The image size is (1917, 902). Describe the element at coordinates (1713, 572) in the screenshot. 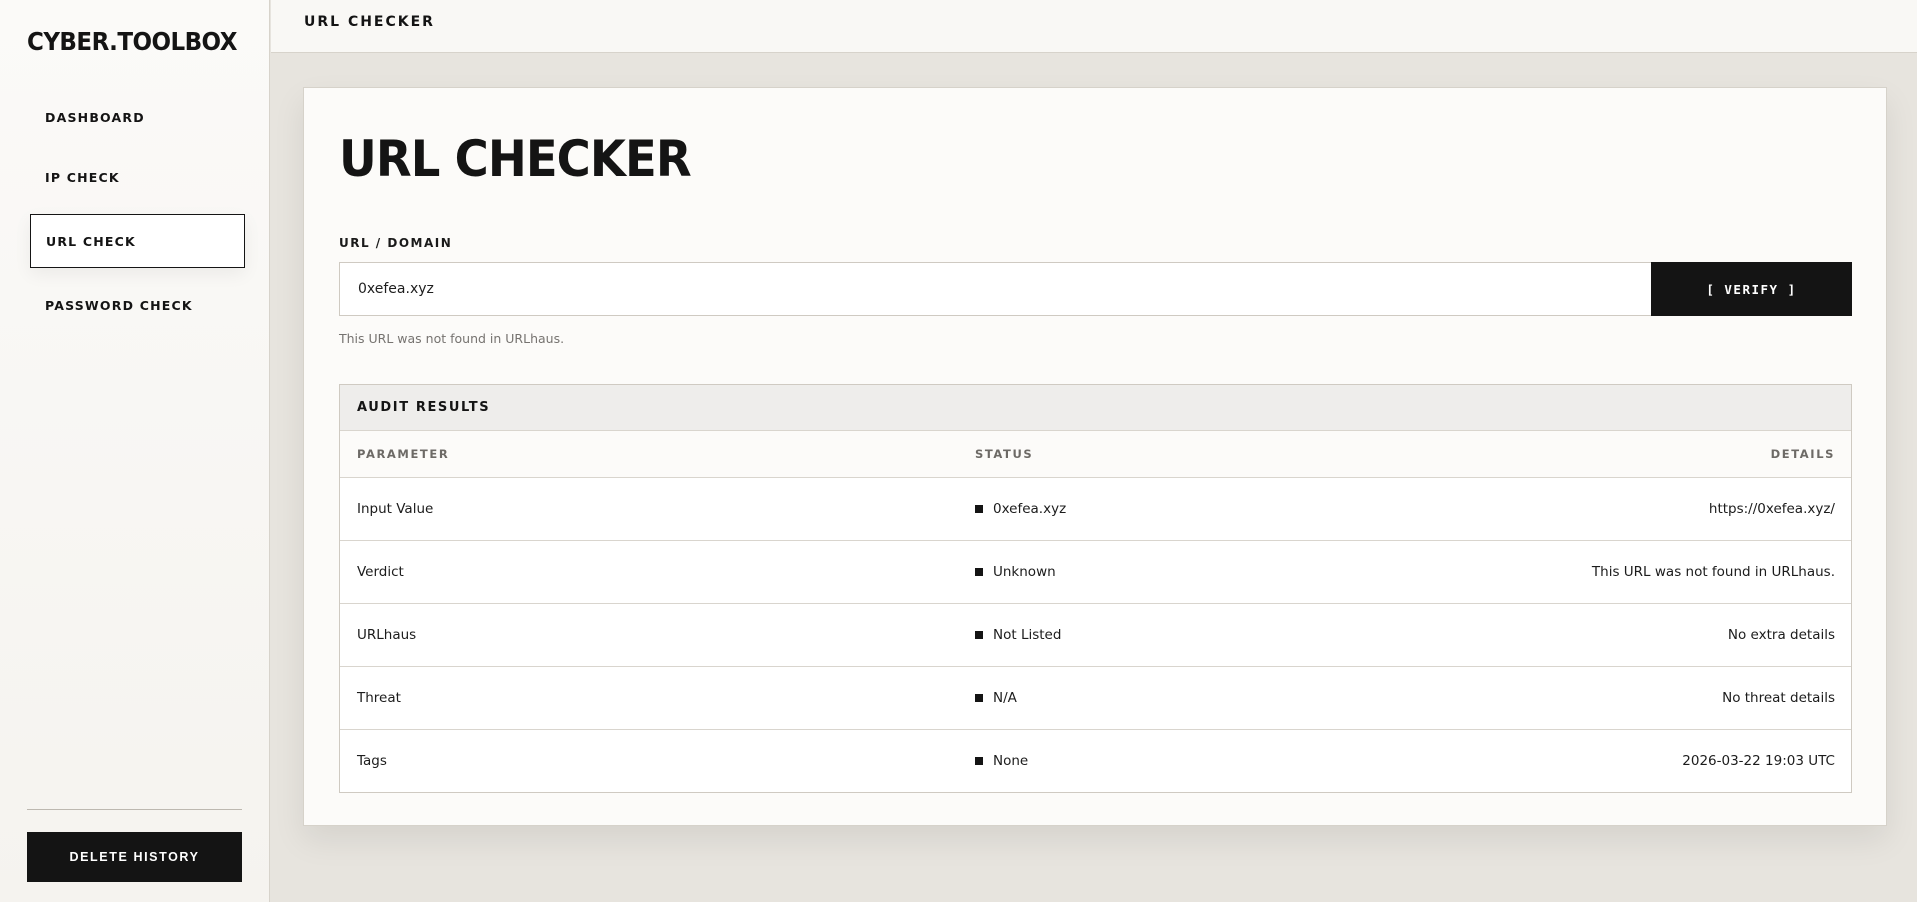

I see `row-details: This URL was not found in URLhaus.` at that location.